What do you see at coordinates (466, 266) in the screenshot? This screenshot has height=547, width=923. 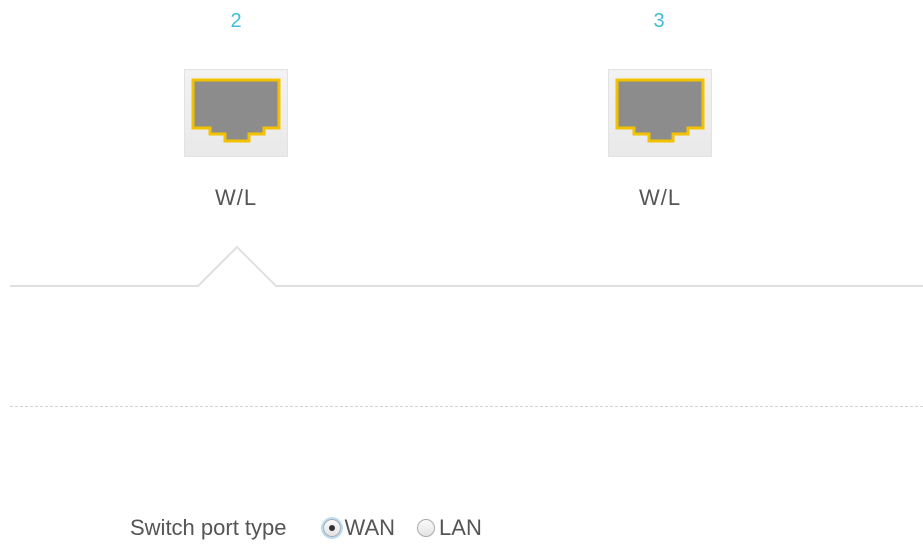 I see `selected-port-pointer-divider` at bounding box center [466, 266].